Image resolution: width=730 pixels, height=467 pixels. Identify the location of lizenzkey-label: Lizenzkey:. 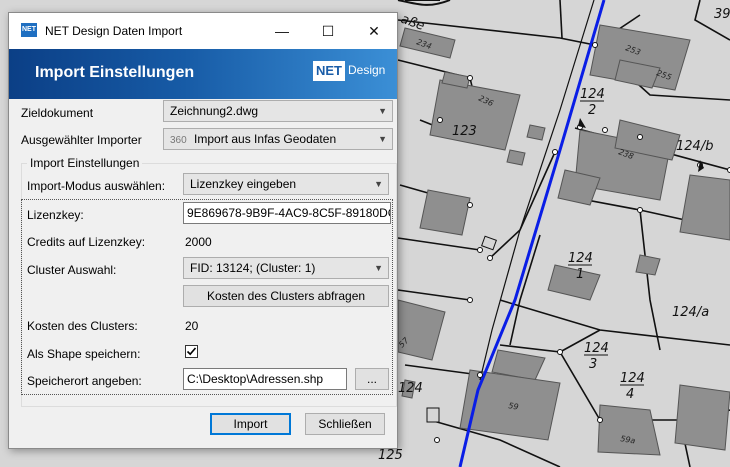
(55, 215).